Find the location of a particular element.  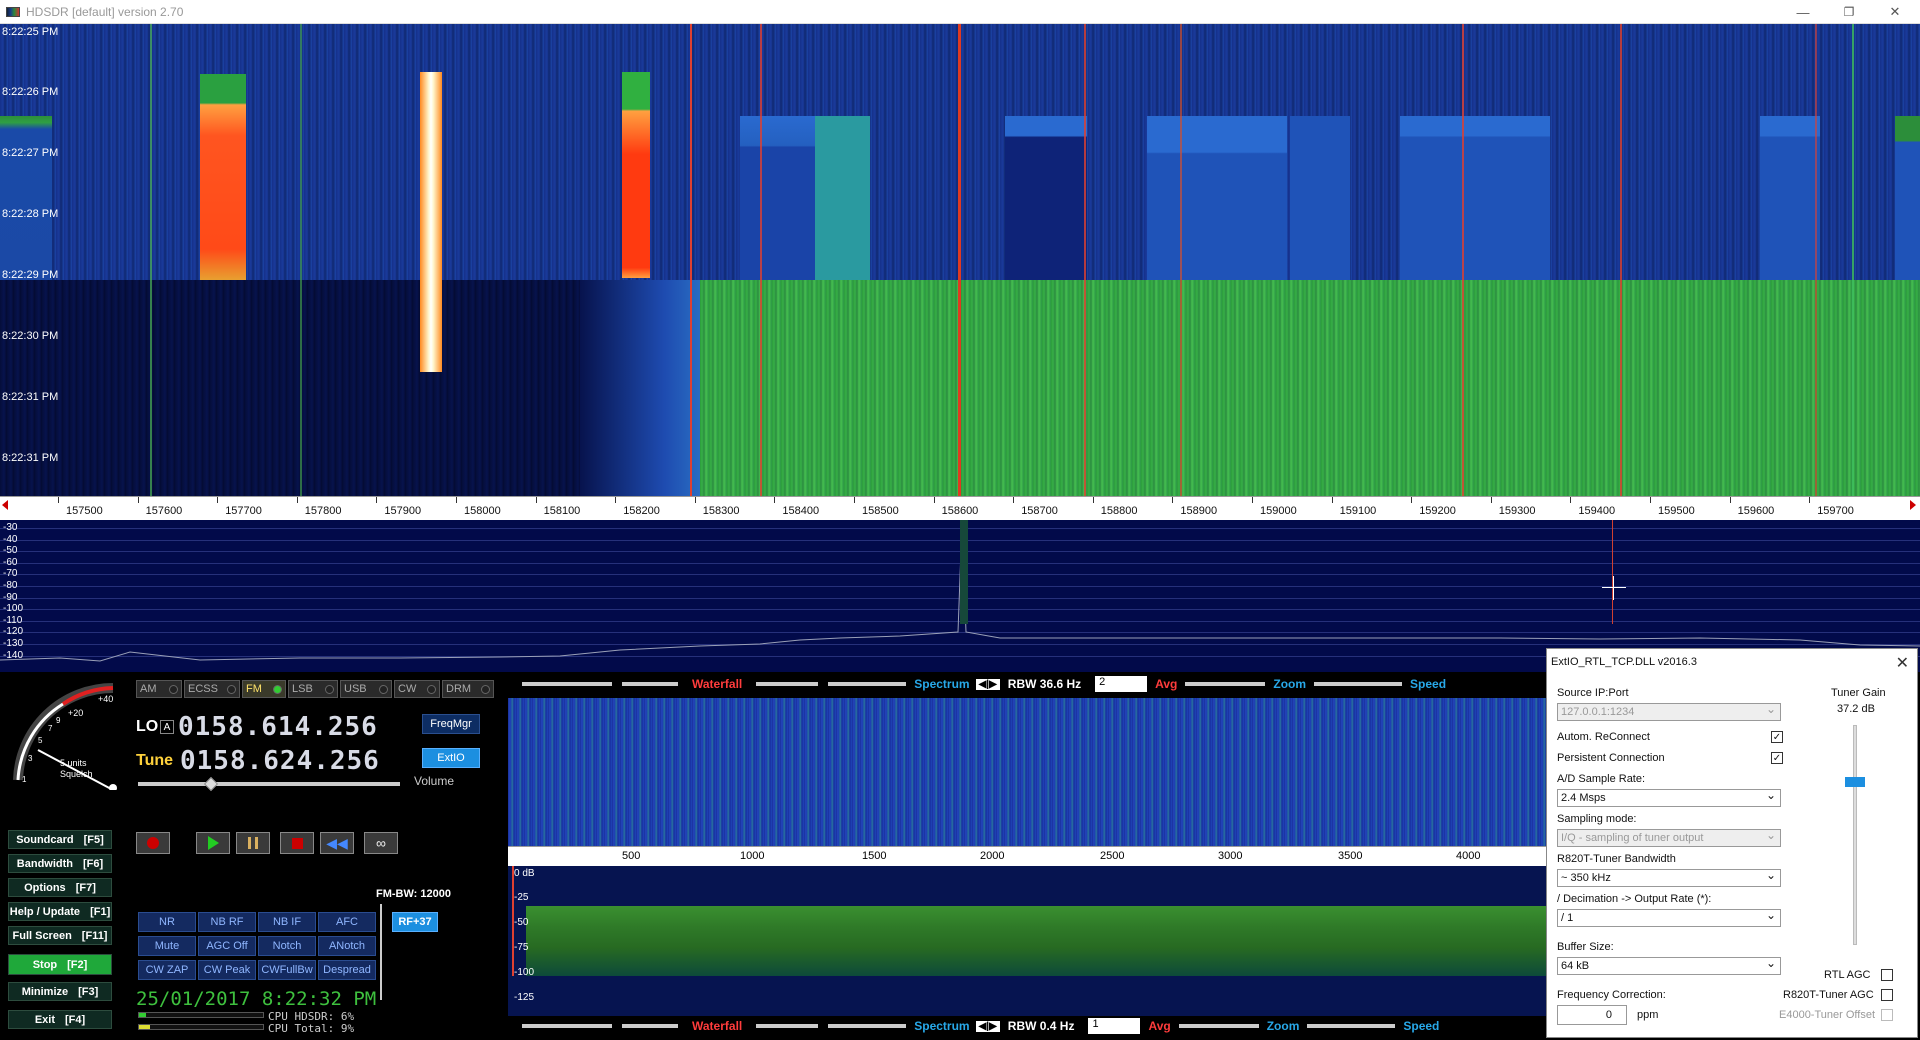

zoom-spectrum: 0 dB -25 -50 -75 -100 -125 is located at coordinates (1028, 941).